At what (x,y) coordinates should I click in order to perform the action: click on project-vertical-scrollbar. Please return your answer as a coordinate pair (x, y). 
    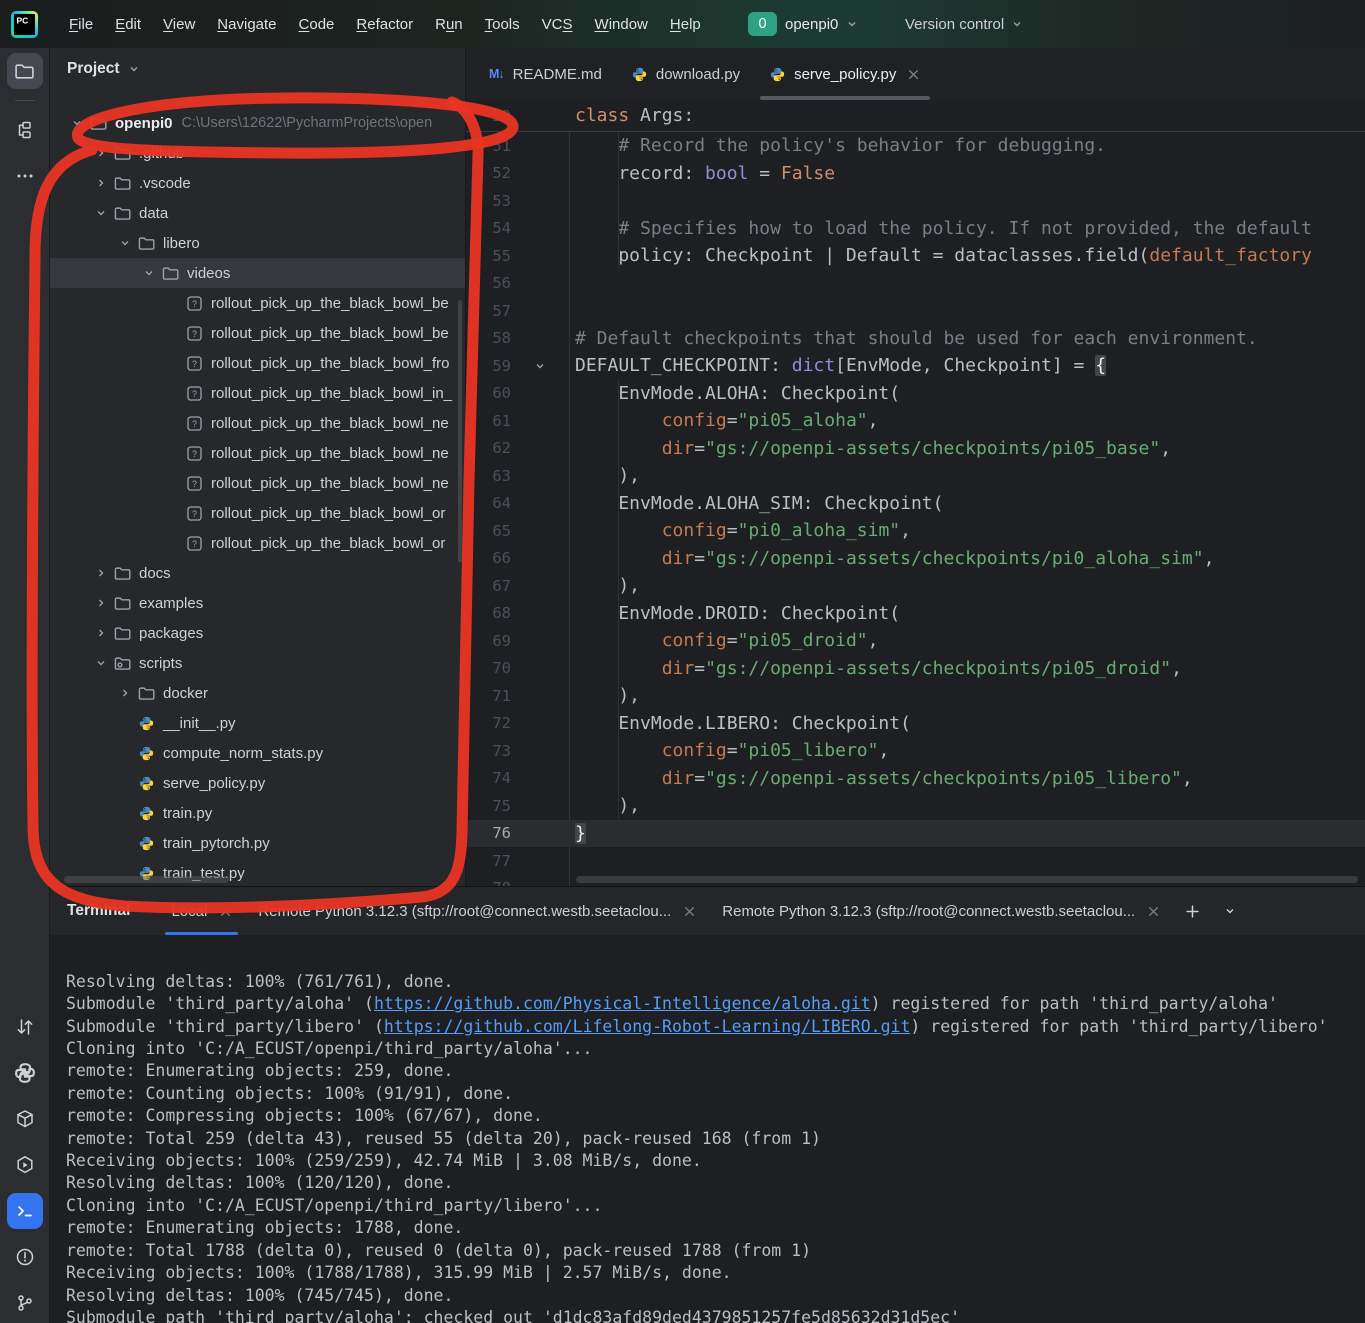
    Looking at the image, I should click on (460, 431).